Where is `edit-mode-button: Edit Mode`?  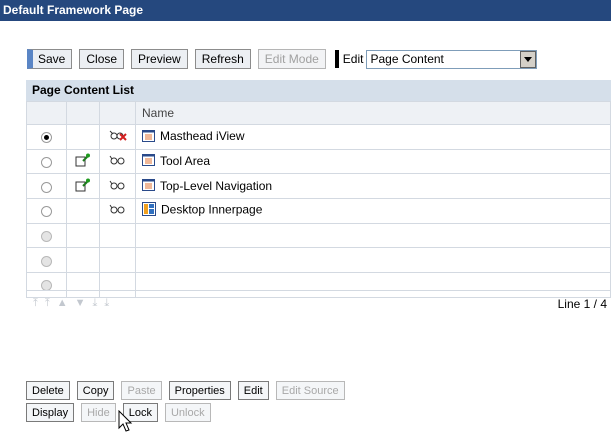
edit-mode-button: Edit Mode is located at coordinates (291, 59).